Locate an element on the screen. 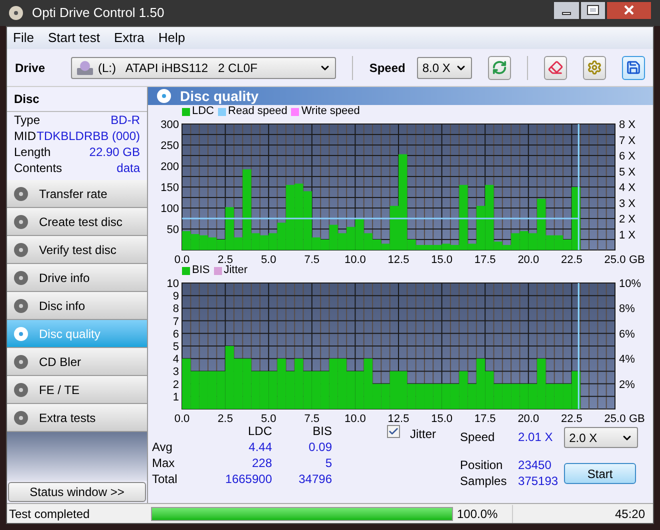 This screenshot has width=660, height=530. reading-label: Speed is located at coordinates (478, 437).